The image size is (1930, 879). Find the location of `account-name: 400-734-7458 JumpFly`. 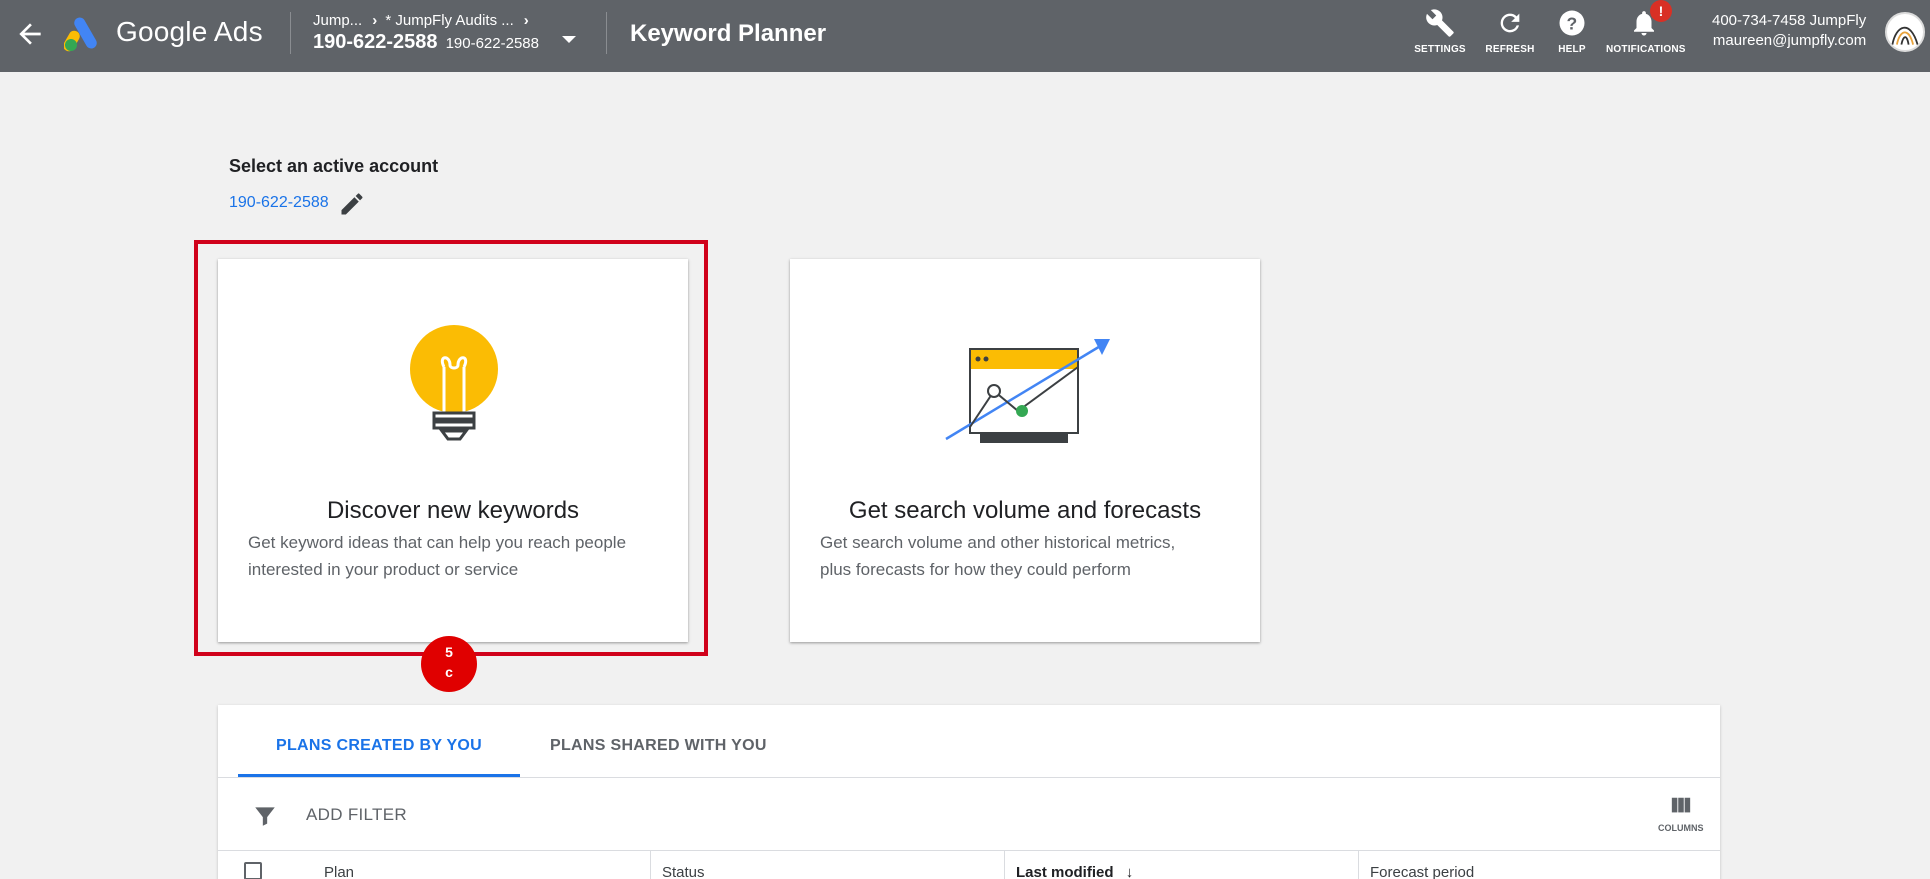

account-name: 400-734-7458 JumpFly is located at coordinates (1789, 20).